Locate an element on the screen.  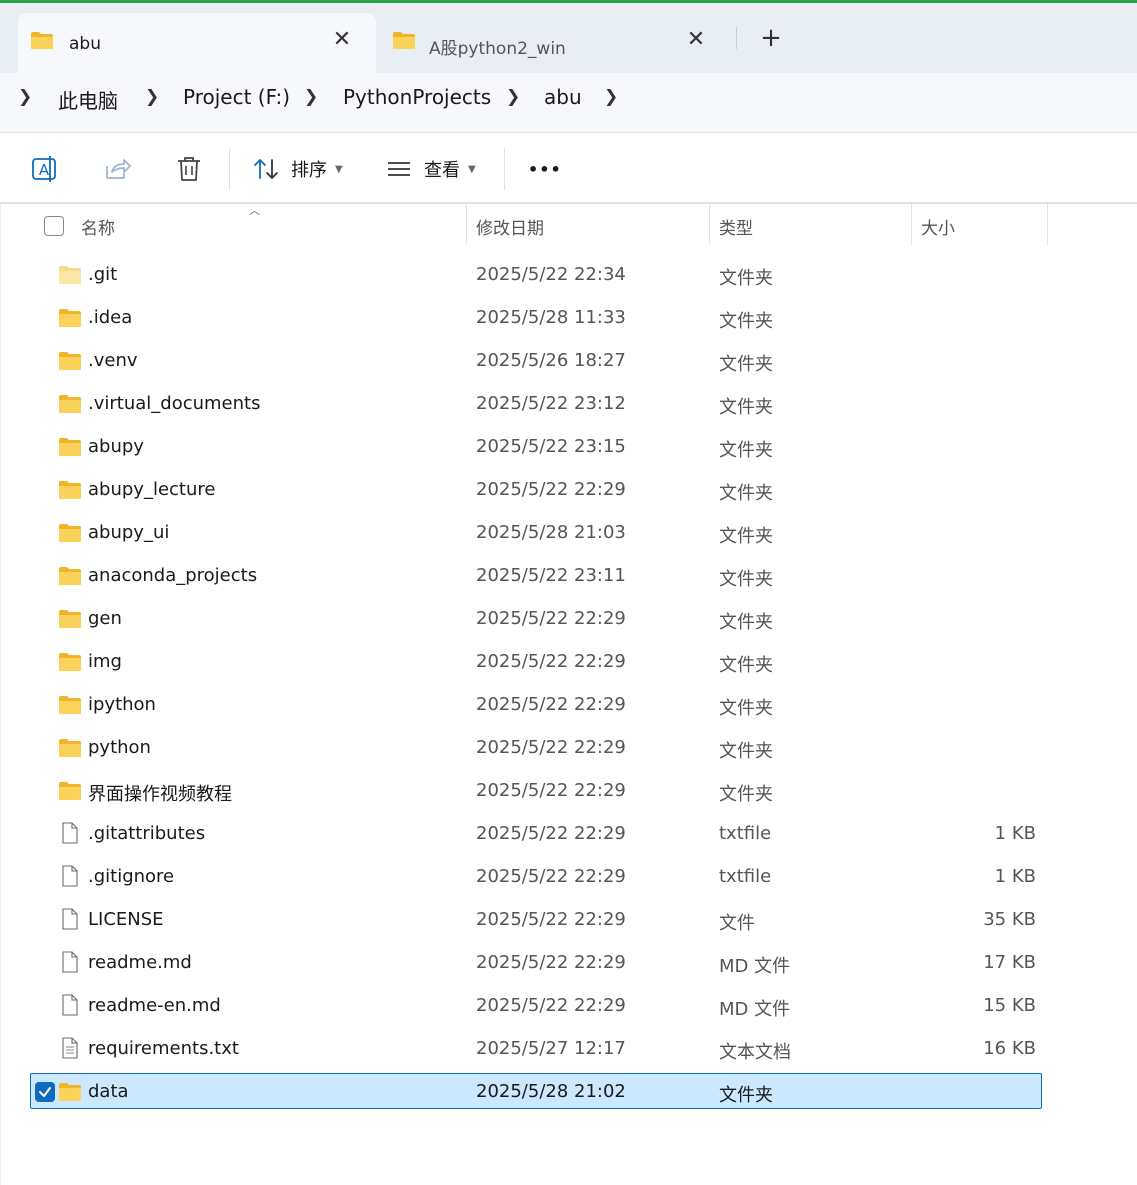
file-row: .venv 2025/5/26 18:27 文件夹 is located at coordinates (536, 360).